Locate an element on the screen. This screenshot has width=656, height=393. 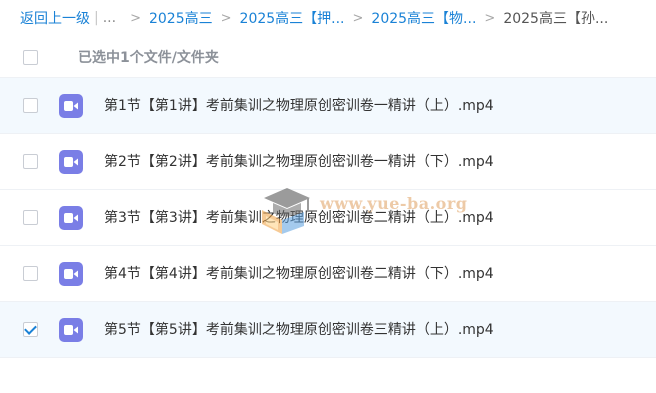
file-row: 第5节【第5讲】考前集训之物理原创密训卷三精讲（上）.mp4 is located at coordinates (328, 330).